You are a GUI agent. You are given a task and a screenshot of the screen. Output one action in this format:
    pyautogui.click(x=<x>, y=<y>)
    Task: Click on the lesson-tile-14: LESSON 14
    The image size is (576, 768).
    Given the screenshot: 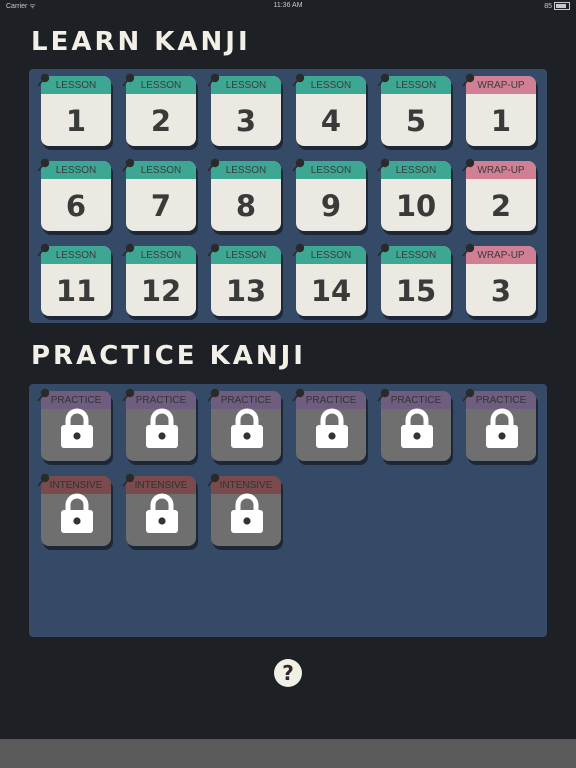 What is the action you would take?
    pyautogui.click(x=329, y=279)
    